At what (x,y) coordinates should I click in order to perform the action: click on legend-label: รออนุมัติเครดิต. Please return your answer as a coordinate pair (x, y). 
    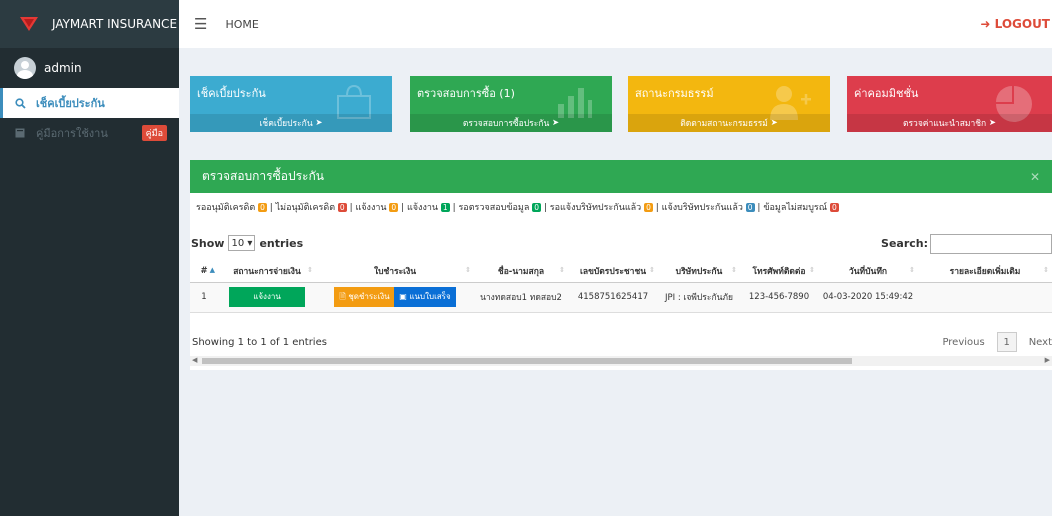
    Looking at the image, I should click on (226, 208).